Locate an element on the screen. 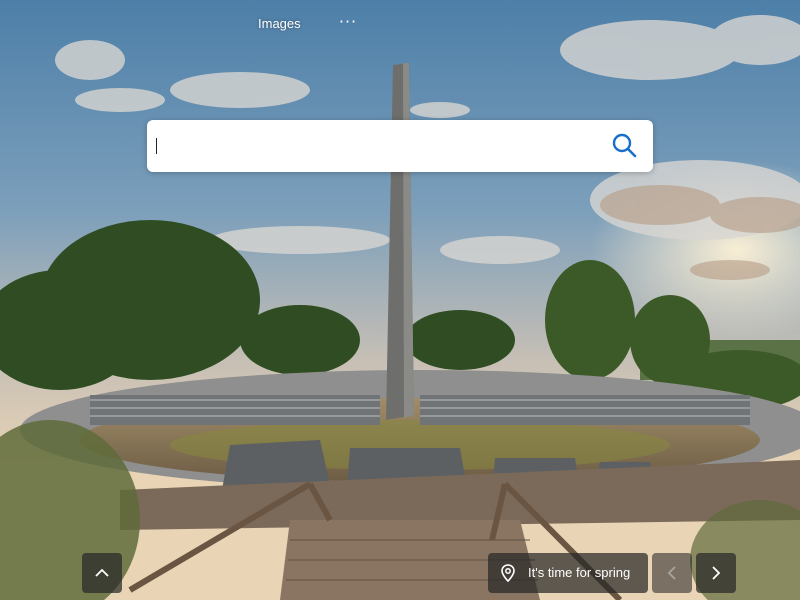  search-box is located at coordinates (400, 146).